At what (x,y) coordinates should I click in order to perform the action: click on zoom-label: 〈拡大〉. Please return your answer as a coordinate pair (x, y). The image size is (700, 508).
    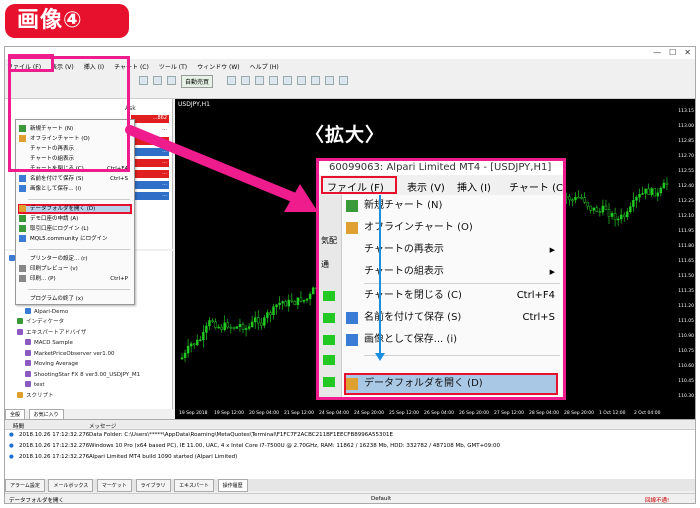
    Looking at the image, I should click on (345, 135).